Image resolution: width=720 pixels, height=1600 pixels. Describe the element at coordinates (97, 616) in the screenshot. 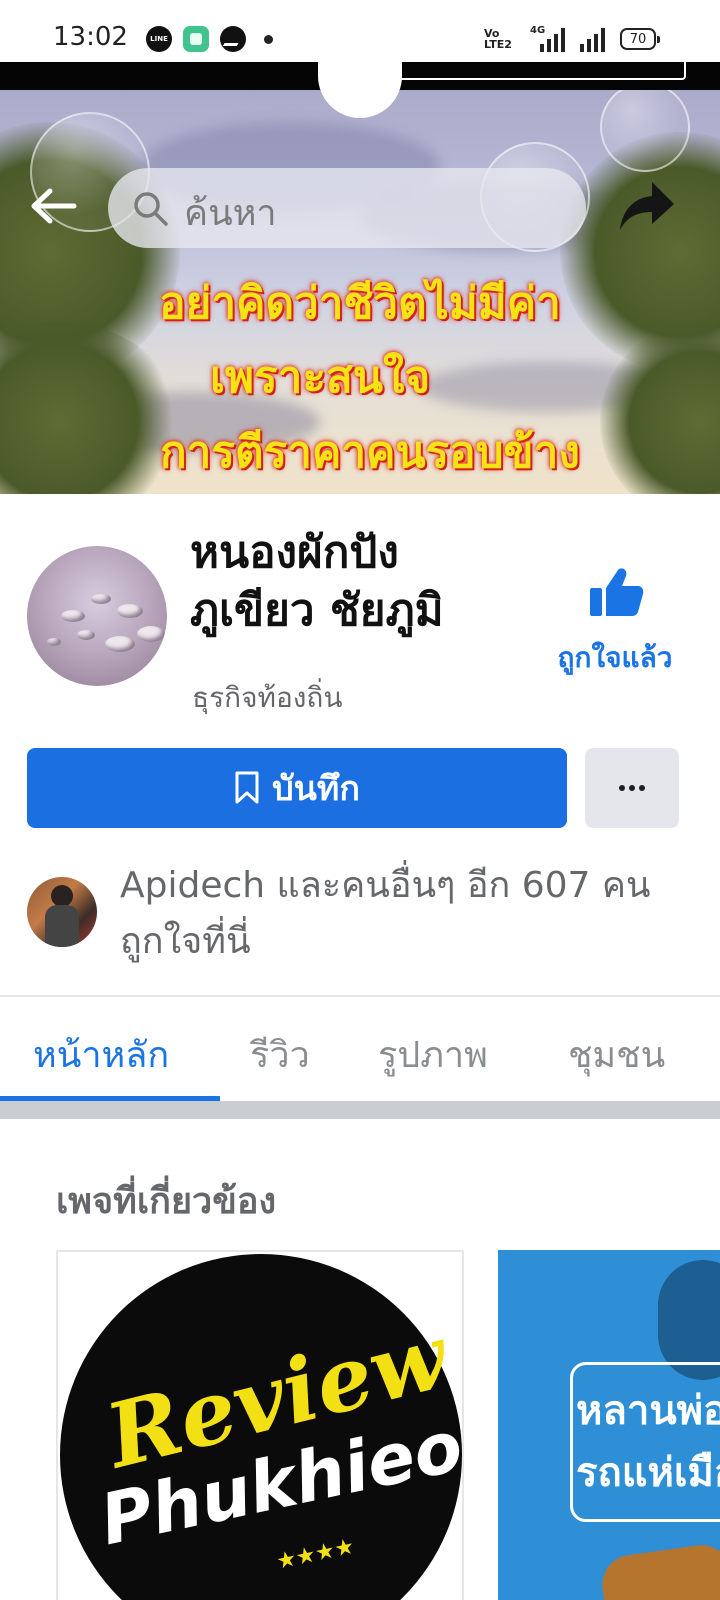

I see `page-avatar` at that location.